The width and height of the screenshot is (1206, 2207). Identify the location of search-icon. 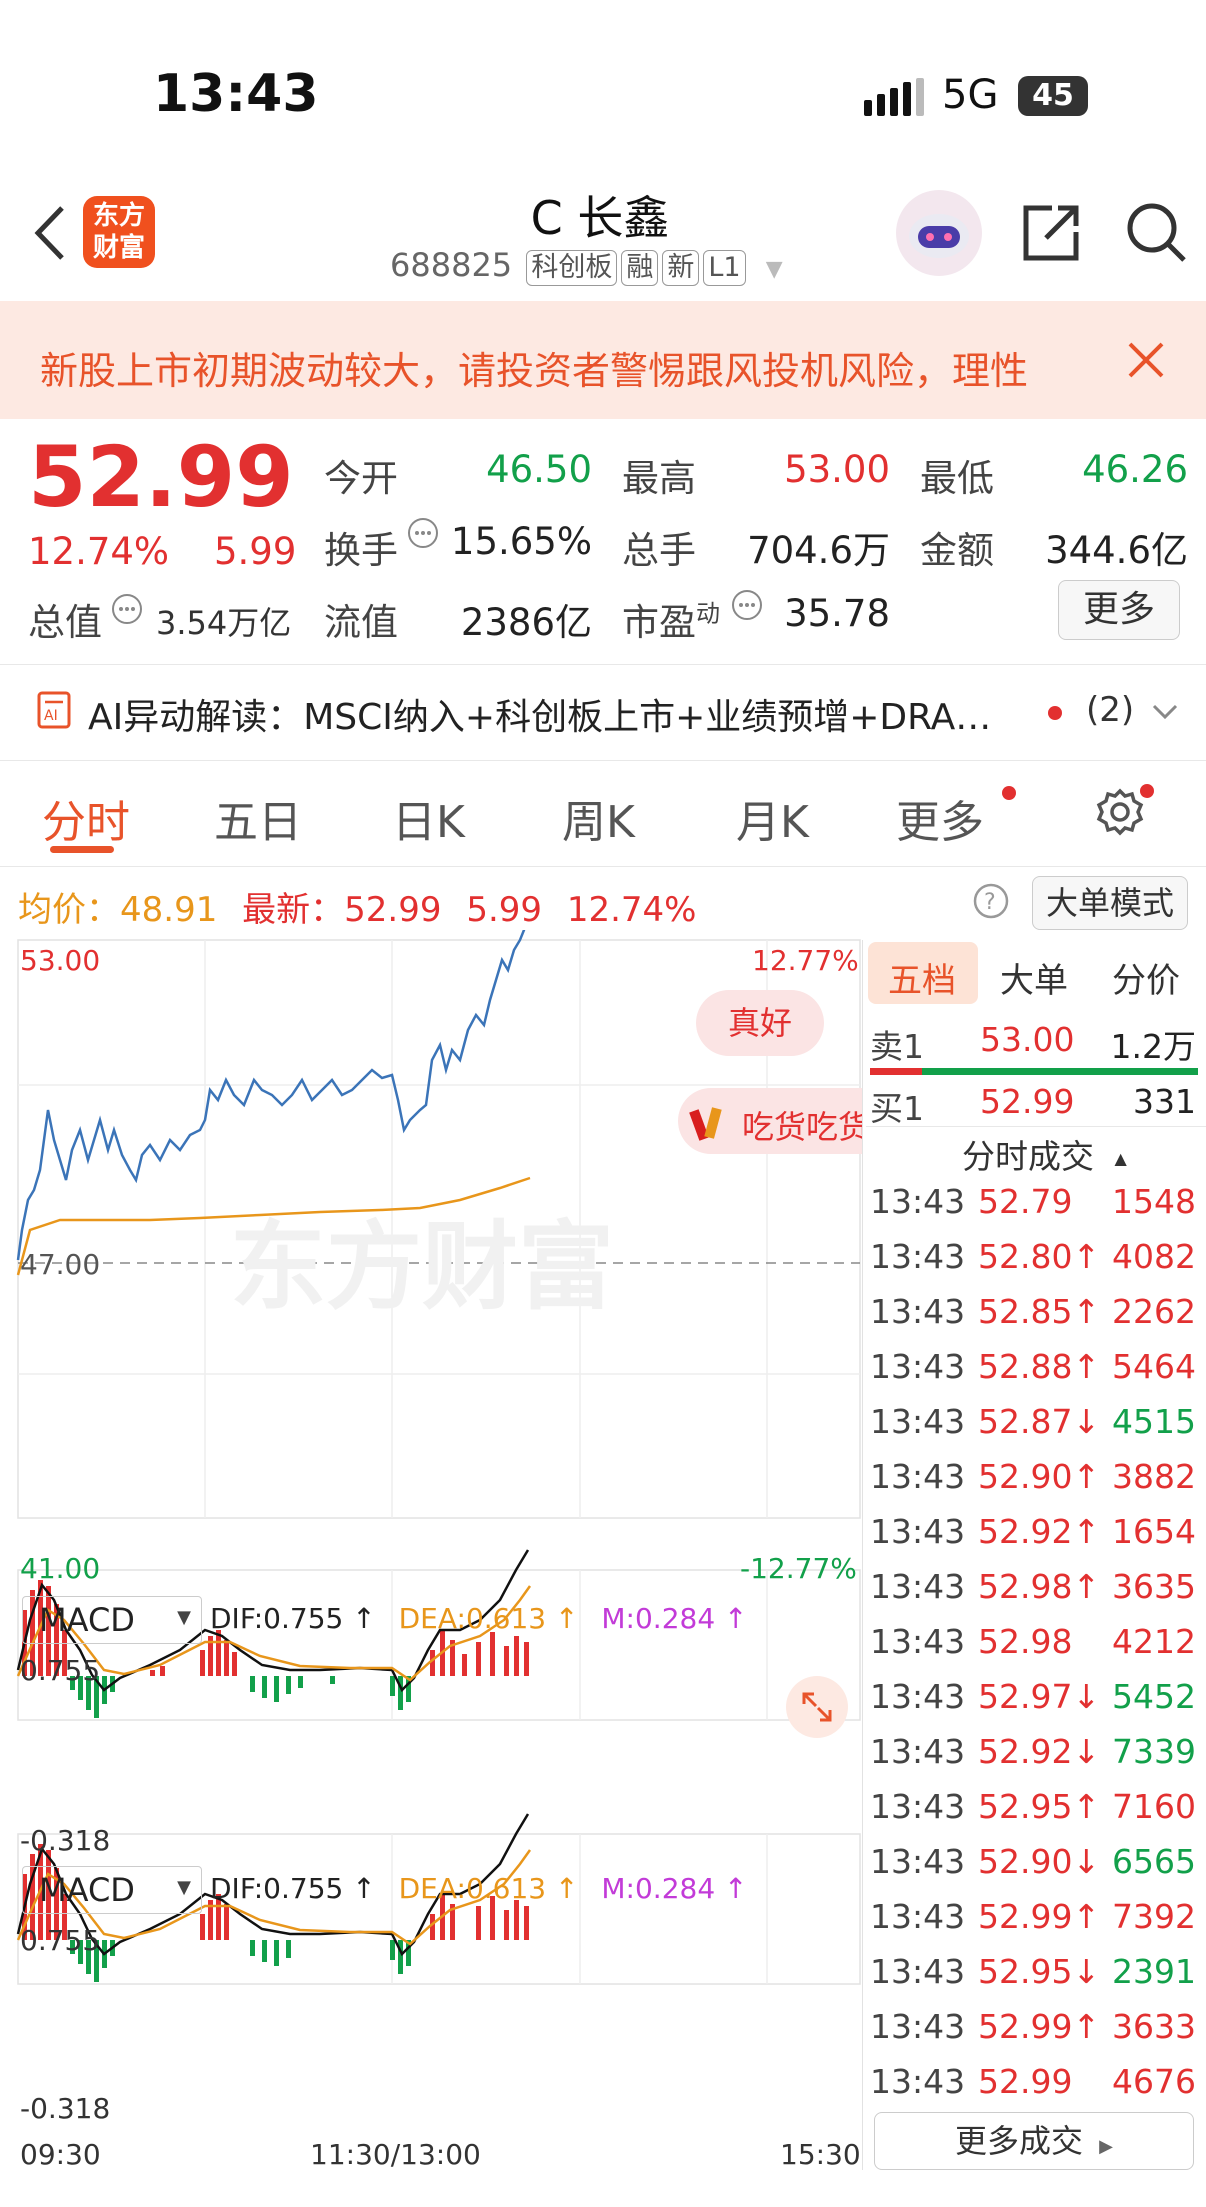
(1157, 233).